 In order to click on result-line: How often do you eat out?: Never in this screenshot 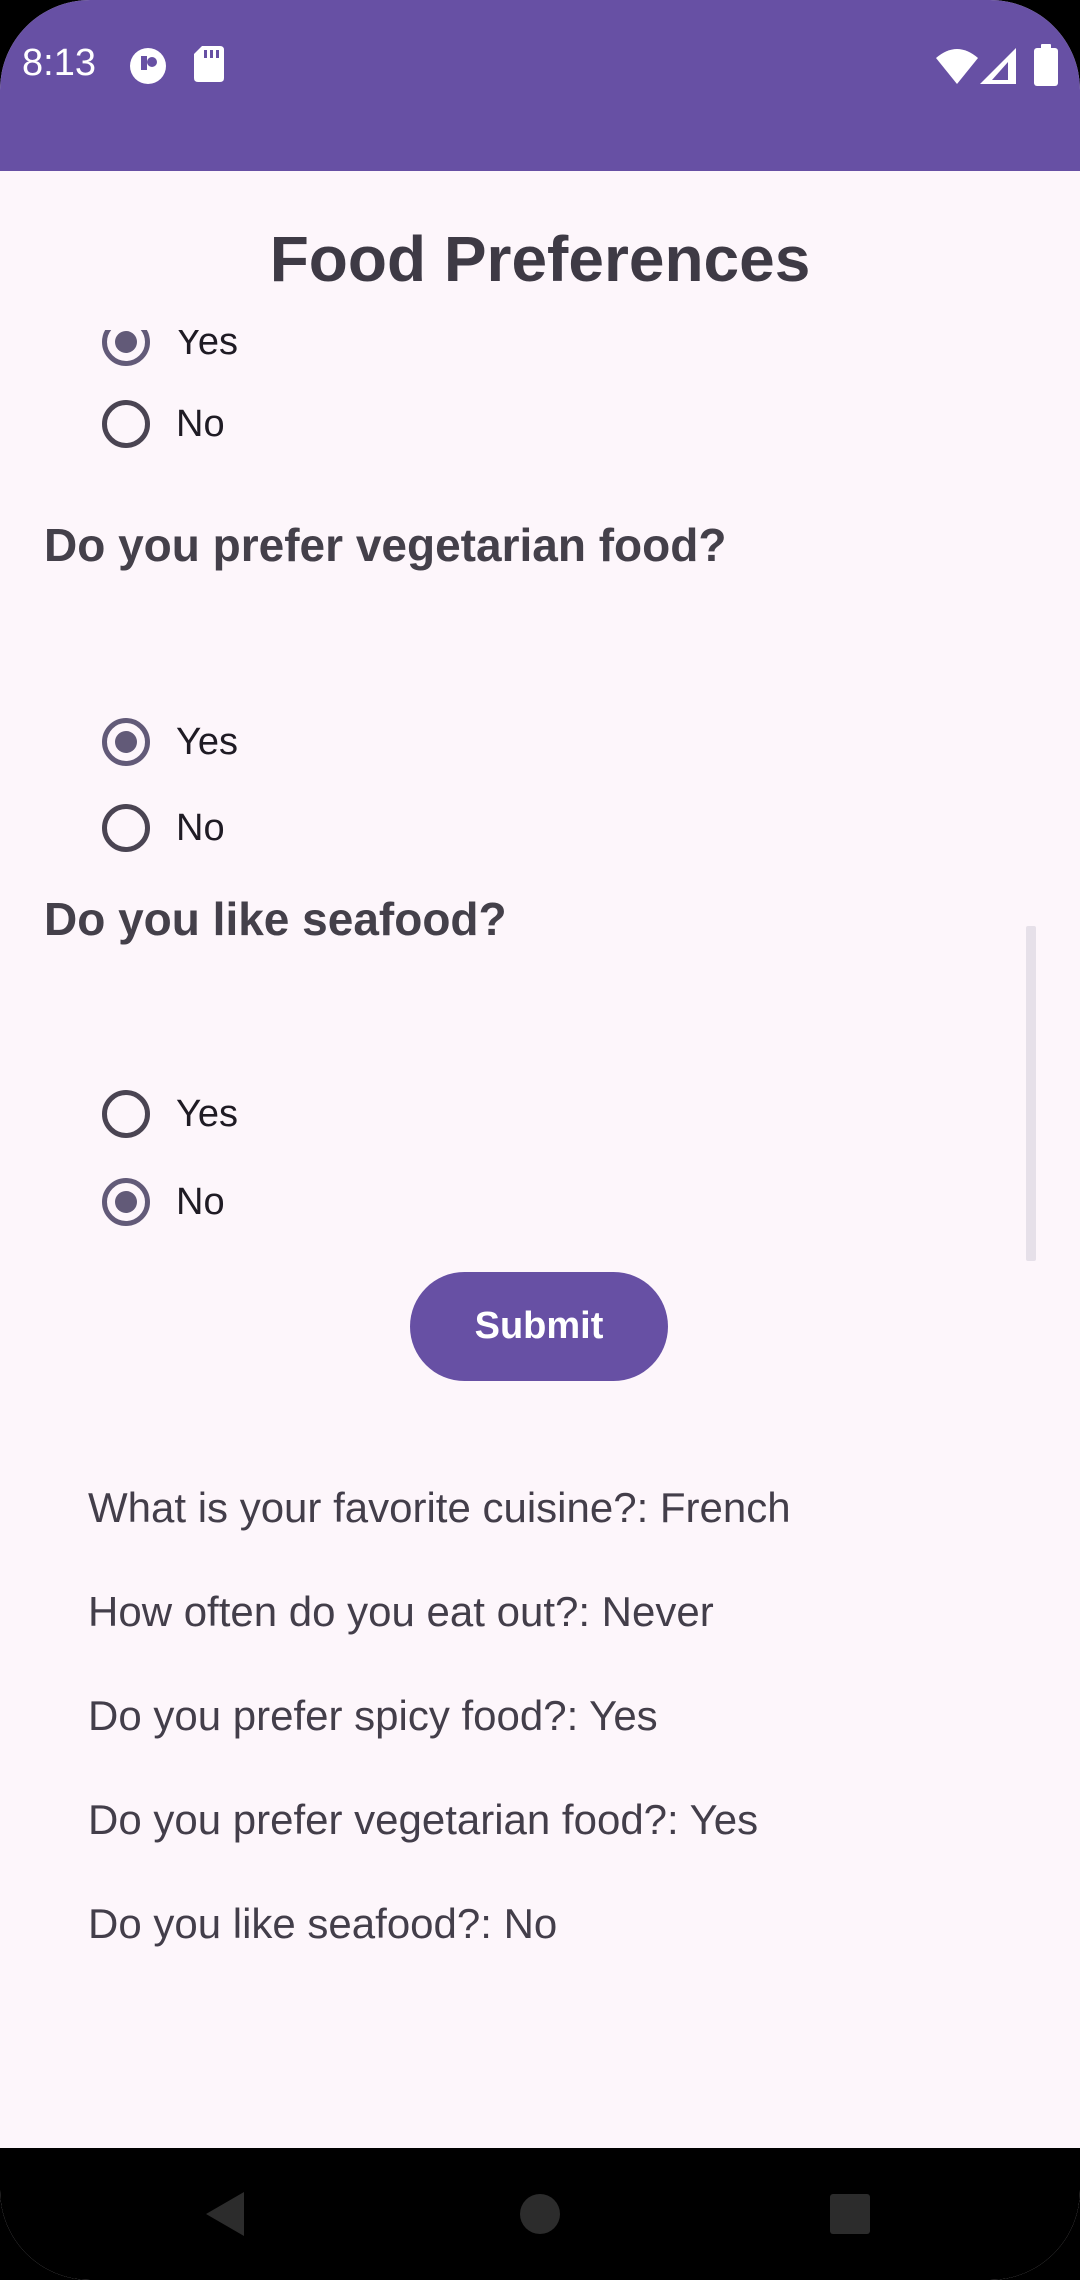, I will do `click(401, 1611)`.